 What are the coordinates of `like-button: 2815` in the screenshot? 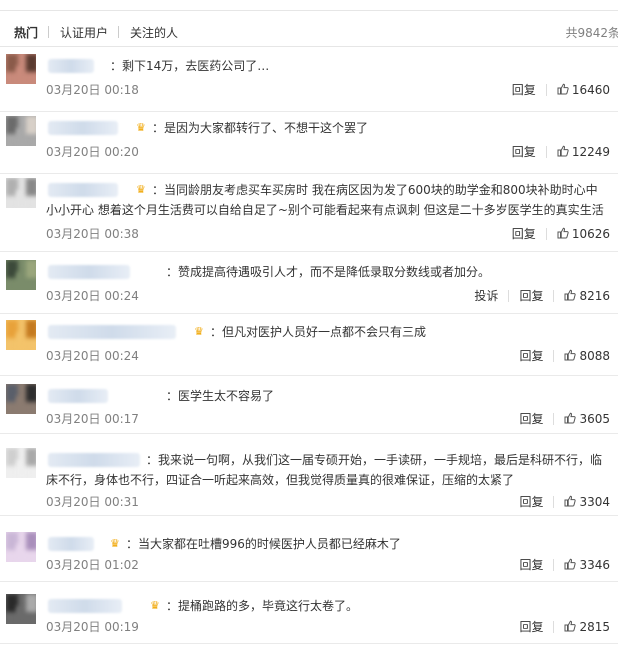 It's located at (587, 626).